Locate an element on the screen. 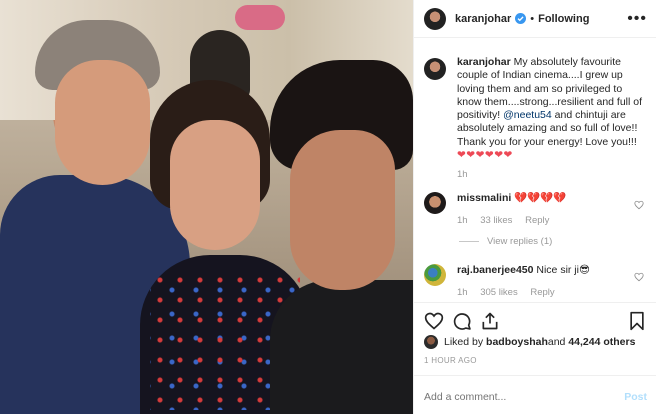 The width and height of the screenshot is (656, 414). liker-avatar is located at coordinates (431, 342).